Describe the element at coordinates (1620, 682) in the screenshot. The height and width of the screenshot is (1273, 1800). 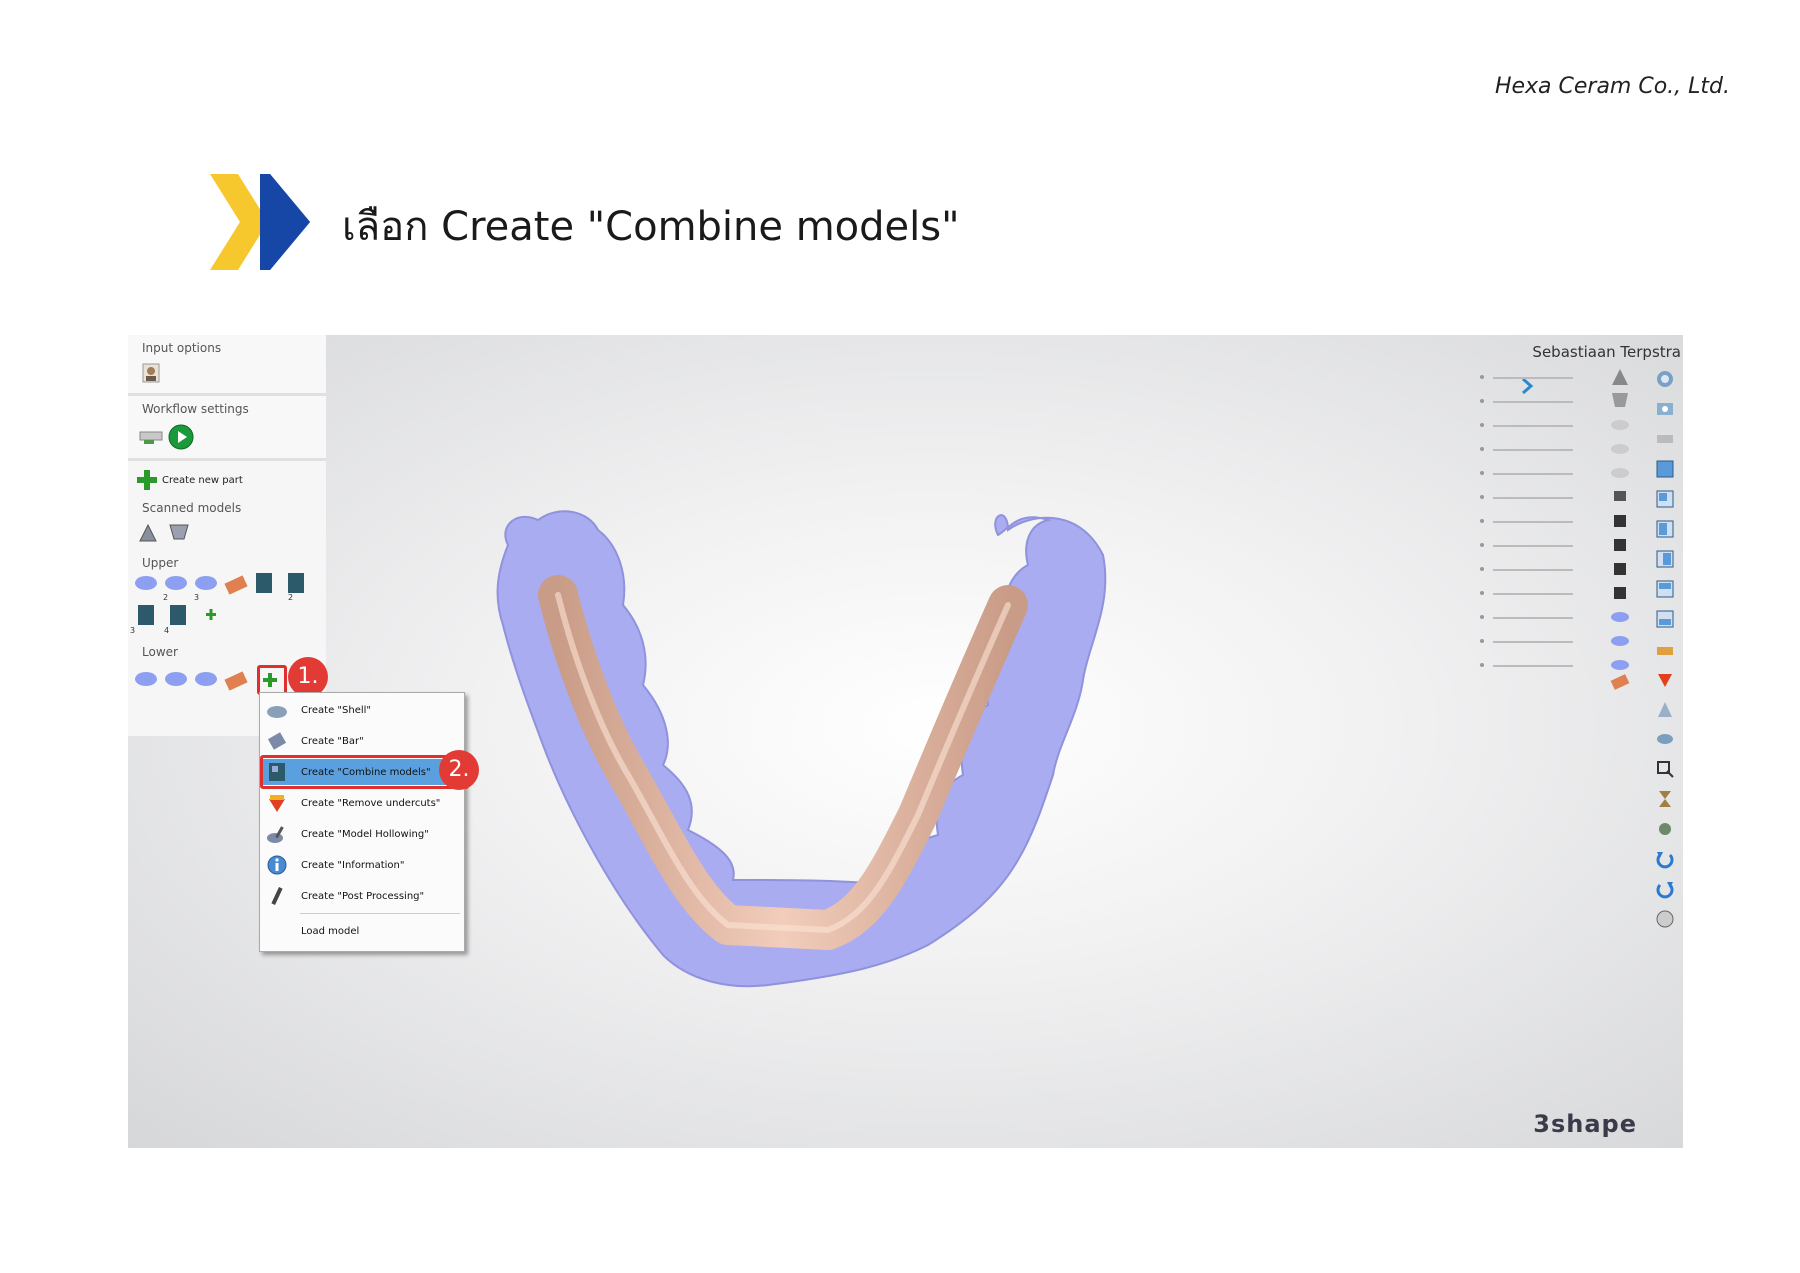
I see `bar-visibility-icon` at that location.